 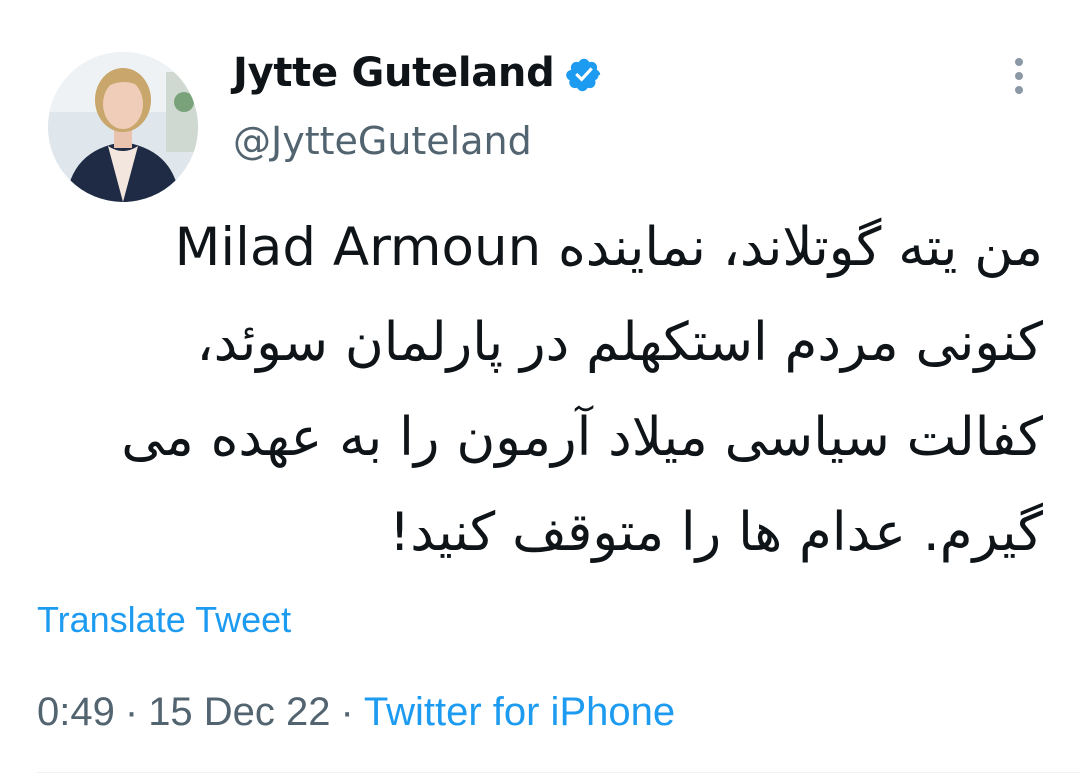 I want to click on avatar-image, so click(x=123, y=127).